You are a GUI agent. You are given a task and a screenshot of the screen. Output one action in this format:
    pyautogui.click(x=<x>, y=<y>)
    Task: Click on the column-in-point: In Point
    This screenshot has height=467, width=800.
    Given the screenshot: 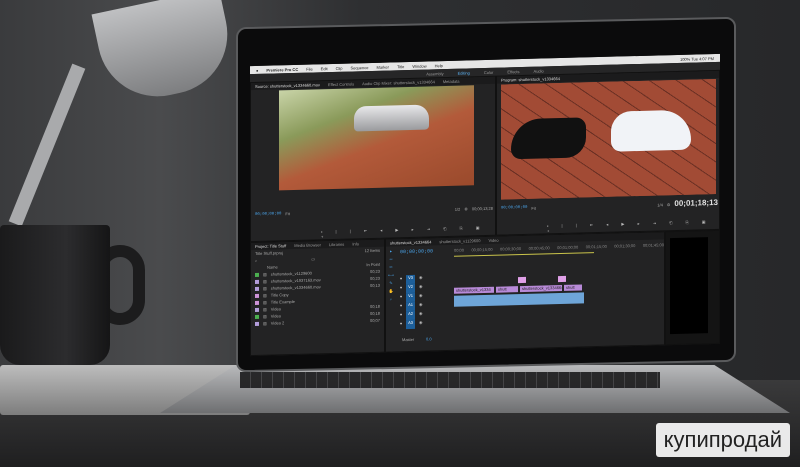 What is the action you would take?
    pyautogui.click(x=375, y=264)
    